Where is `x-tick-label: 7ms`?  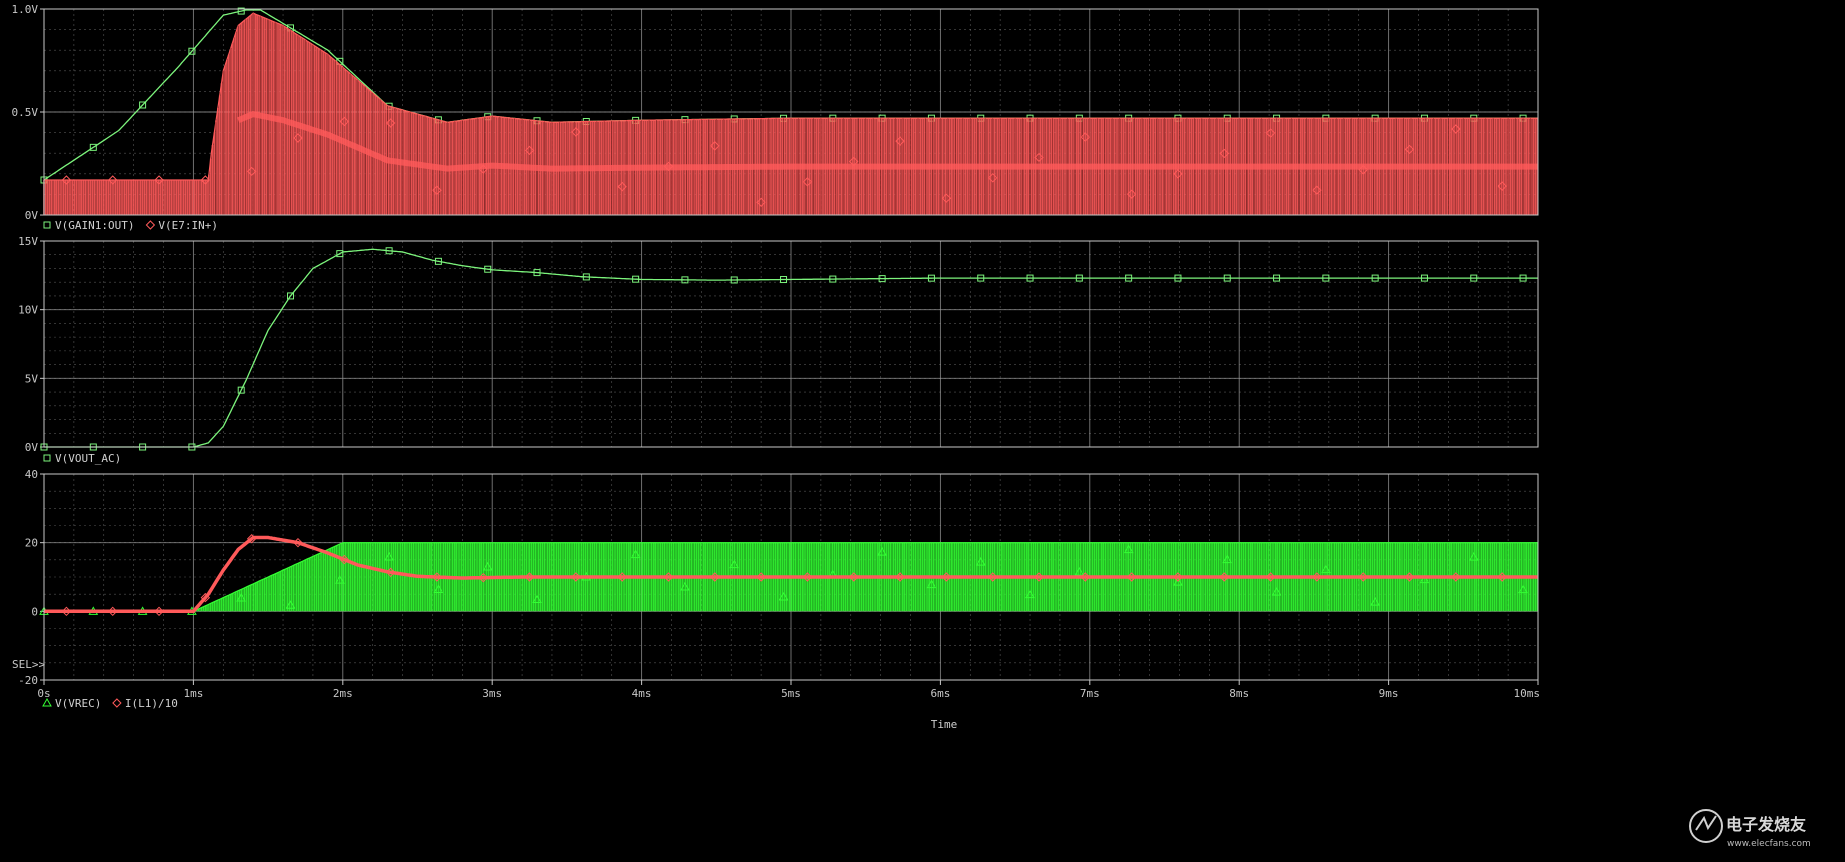 x-tick-label: 7ms is located at coordinates (1090, 693).